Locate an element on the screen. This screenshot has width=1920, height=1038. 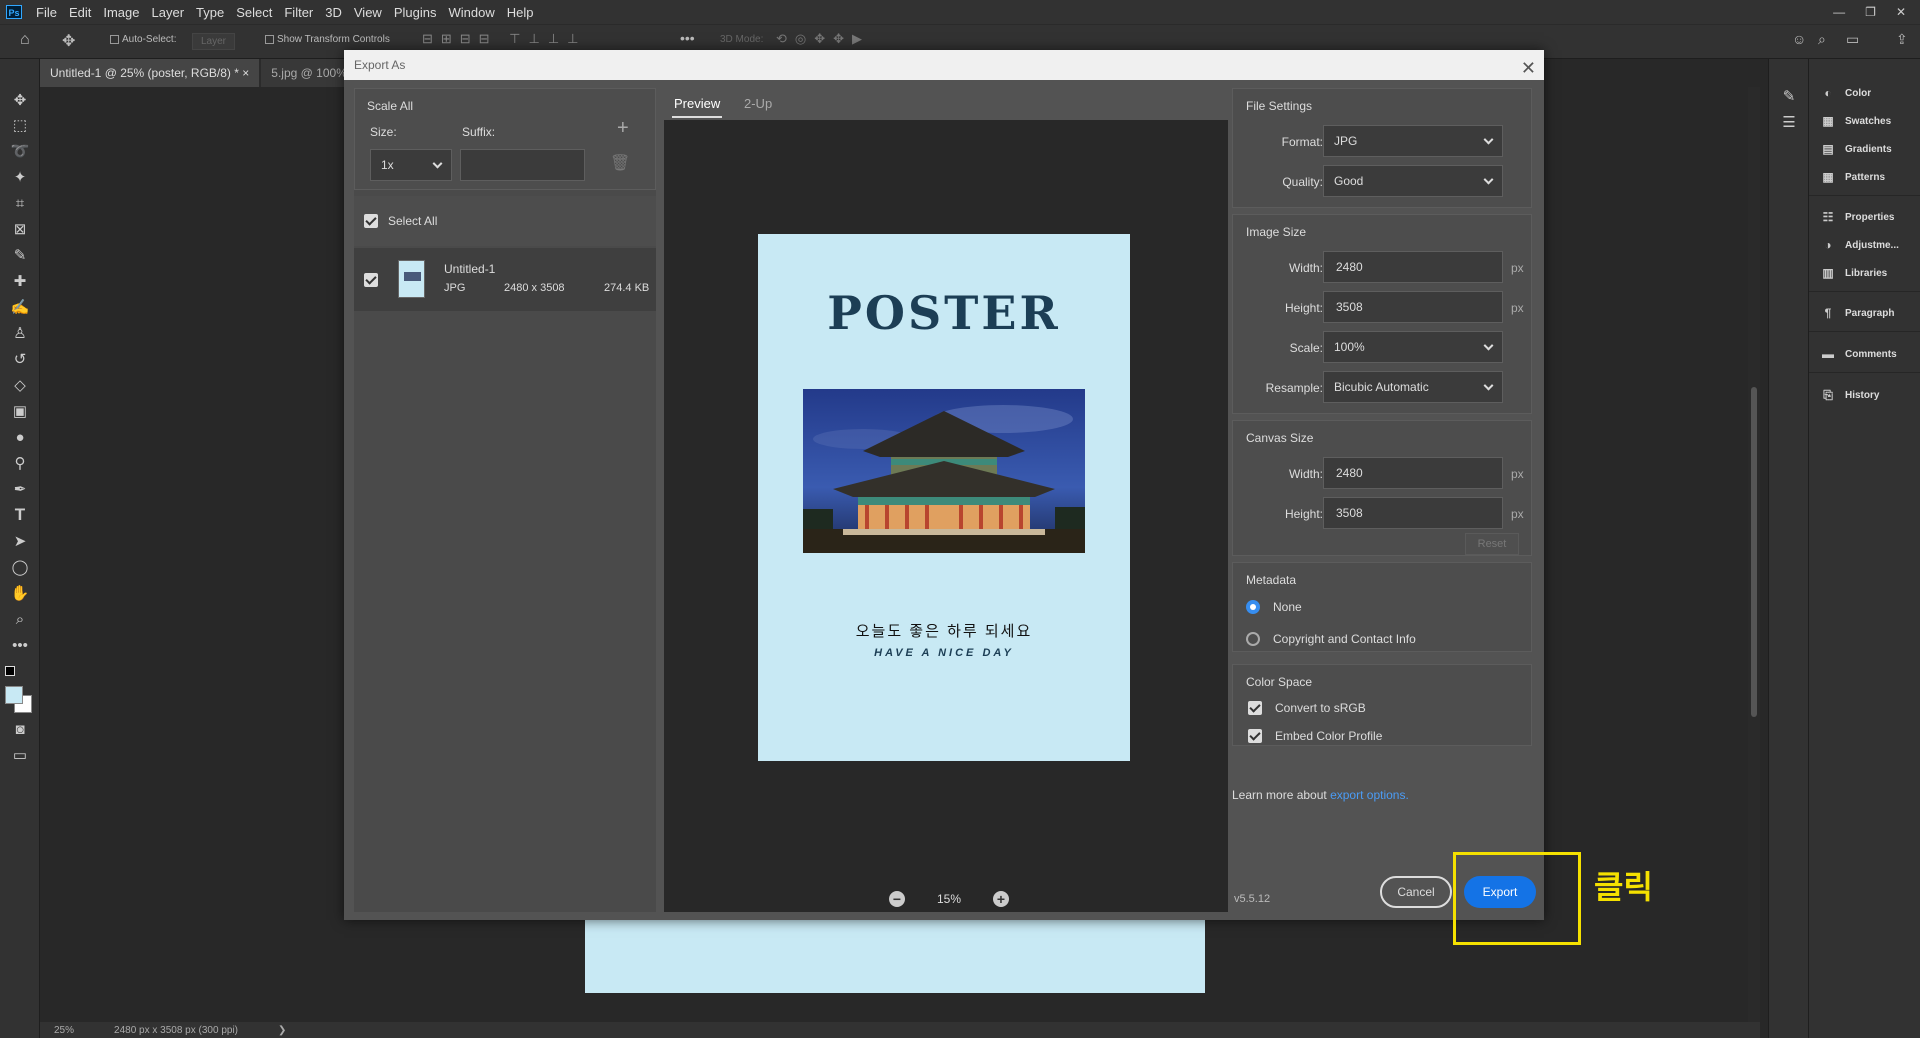
format-dropdown: JPG is located at coordinates (1413, 141).